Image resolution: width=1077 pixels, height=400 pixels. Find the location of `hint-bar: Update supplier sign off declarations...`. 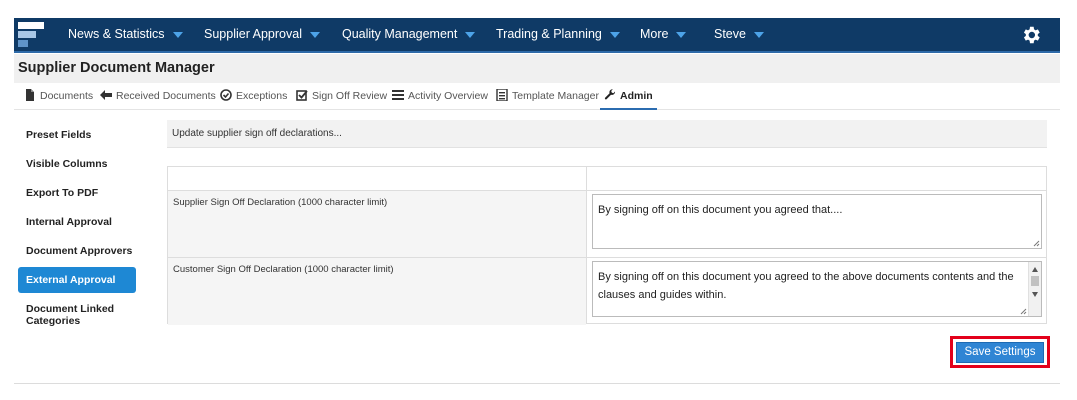

hint-bar: Update supplier sign off declarations... is located at coordinates (607, 134).